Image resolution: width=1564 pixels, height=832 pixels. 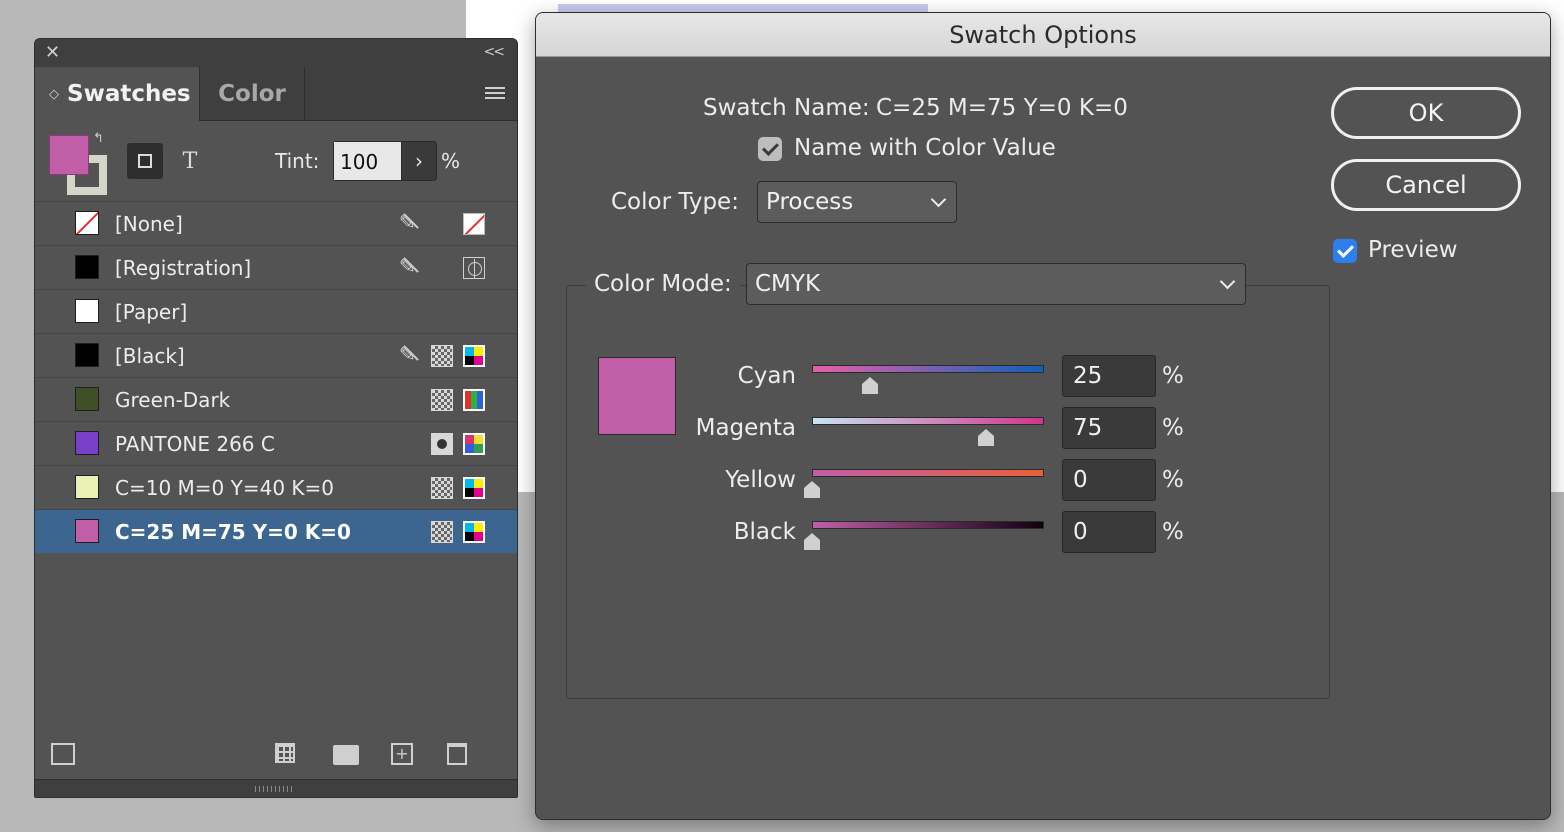 I want to click on formatting-container-button, so click(x=145, y=161).